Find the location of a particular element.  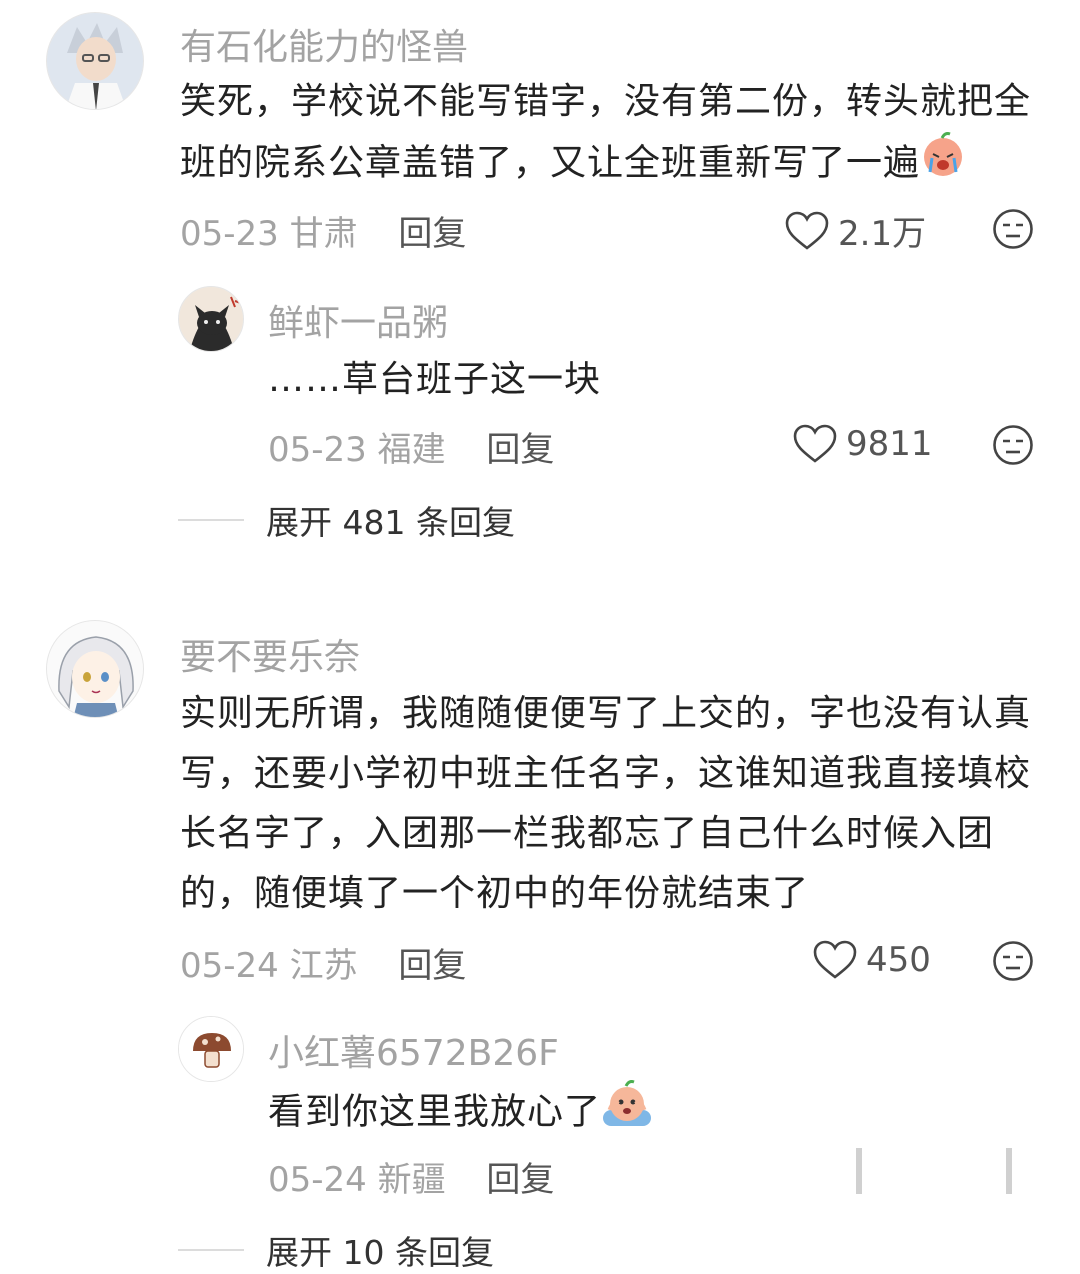

username: 鲜虾一品粥 is located at coordinates (358, 320).